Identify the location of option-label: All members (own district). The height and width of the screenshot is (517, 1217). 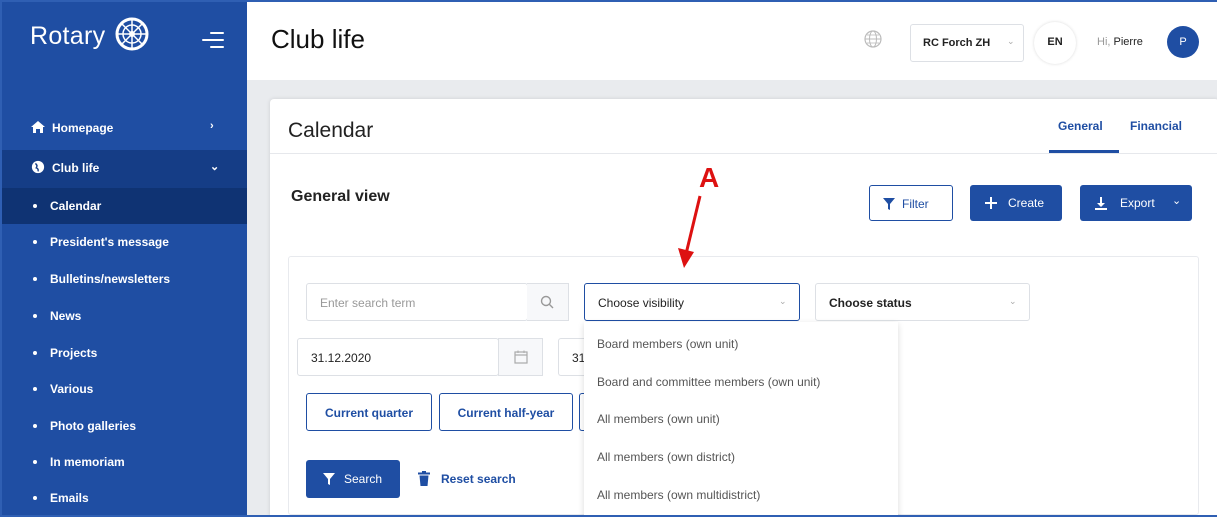
(666, 457).